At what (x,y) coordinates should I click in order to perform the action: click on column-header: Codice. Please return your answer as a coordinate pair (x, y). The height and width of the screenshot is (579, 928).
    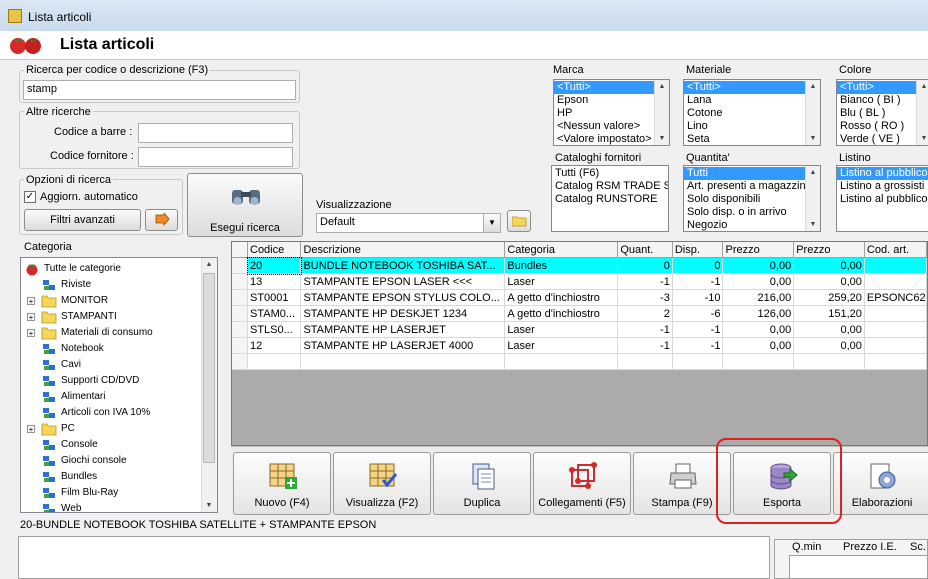
    Looking at the image, I should click on (274, 250).